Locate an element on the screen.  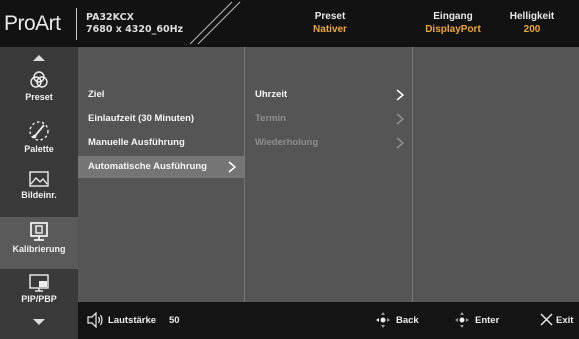
footer-bar: Lautstärke 50 Back Enter Exit is located at coordinates (328, 320).